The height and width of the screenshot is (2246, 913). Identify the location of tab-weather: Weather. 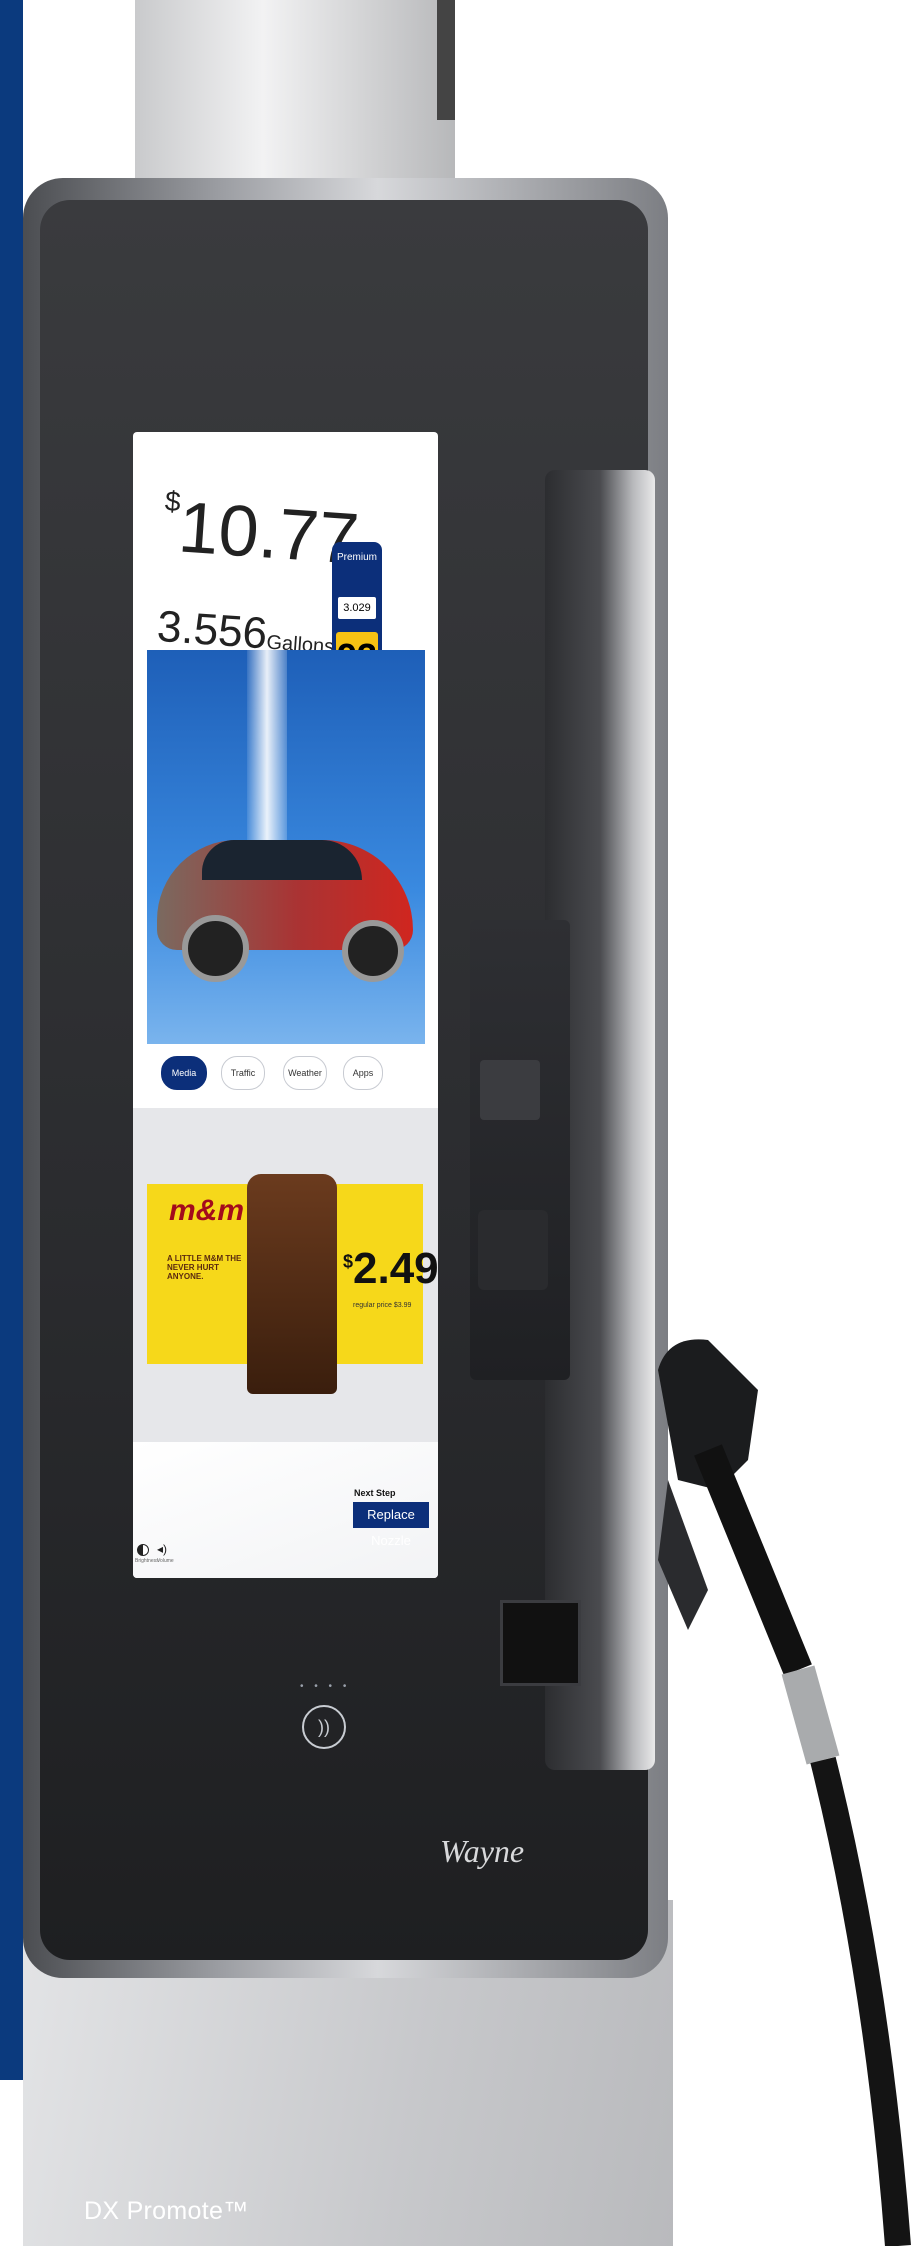
(305, 1073).